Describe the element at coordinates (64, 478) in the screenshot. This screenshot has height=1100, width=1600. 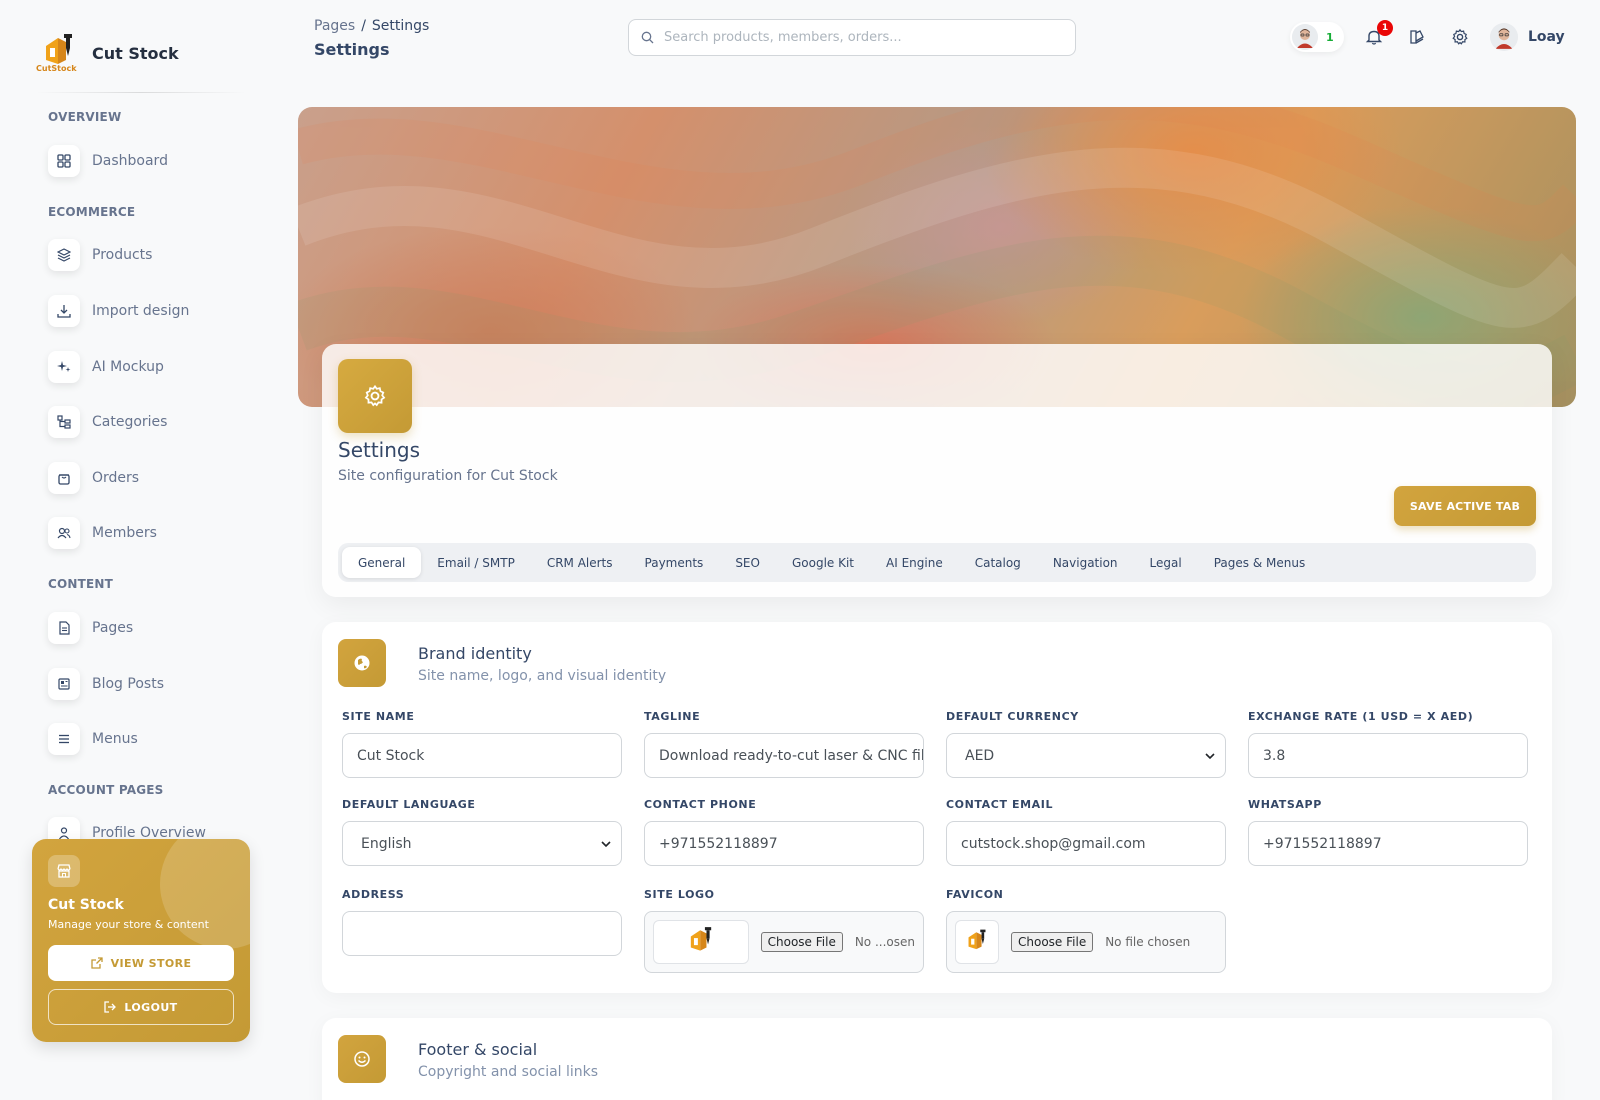
I see `shopping-bag-icon` at that location.